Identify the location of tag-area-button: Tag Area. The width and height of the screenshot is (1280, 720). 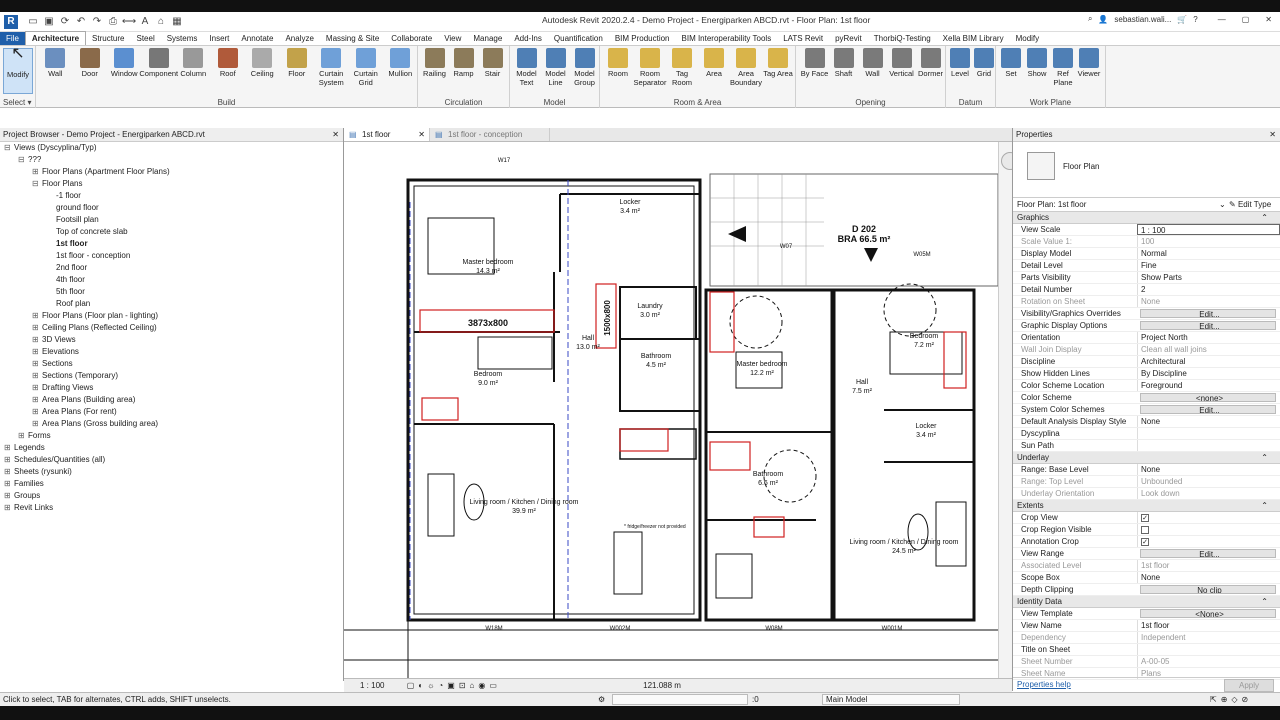
(778, 63).